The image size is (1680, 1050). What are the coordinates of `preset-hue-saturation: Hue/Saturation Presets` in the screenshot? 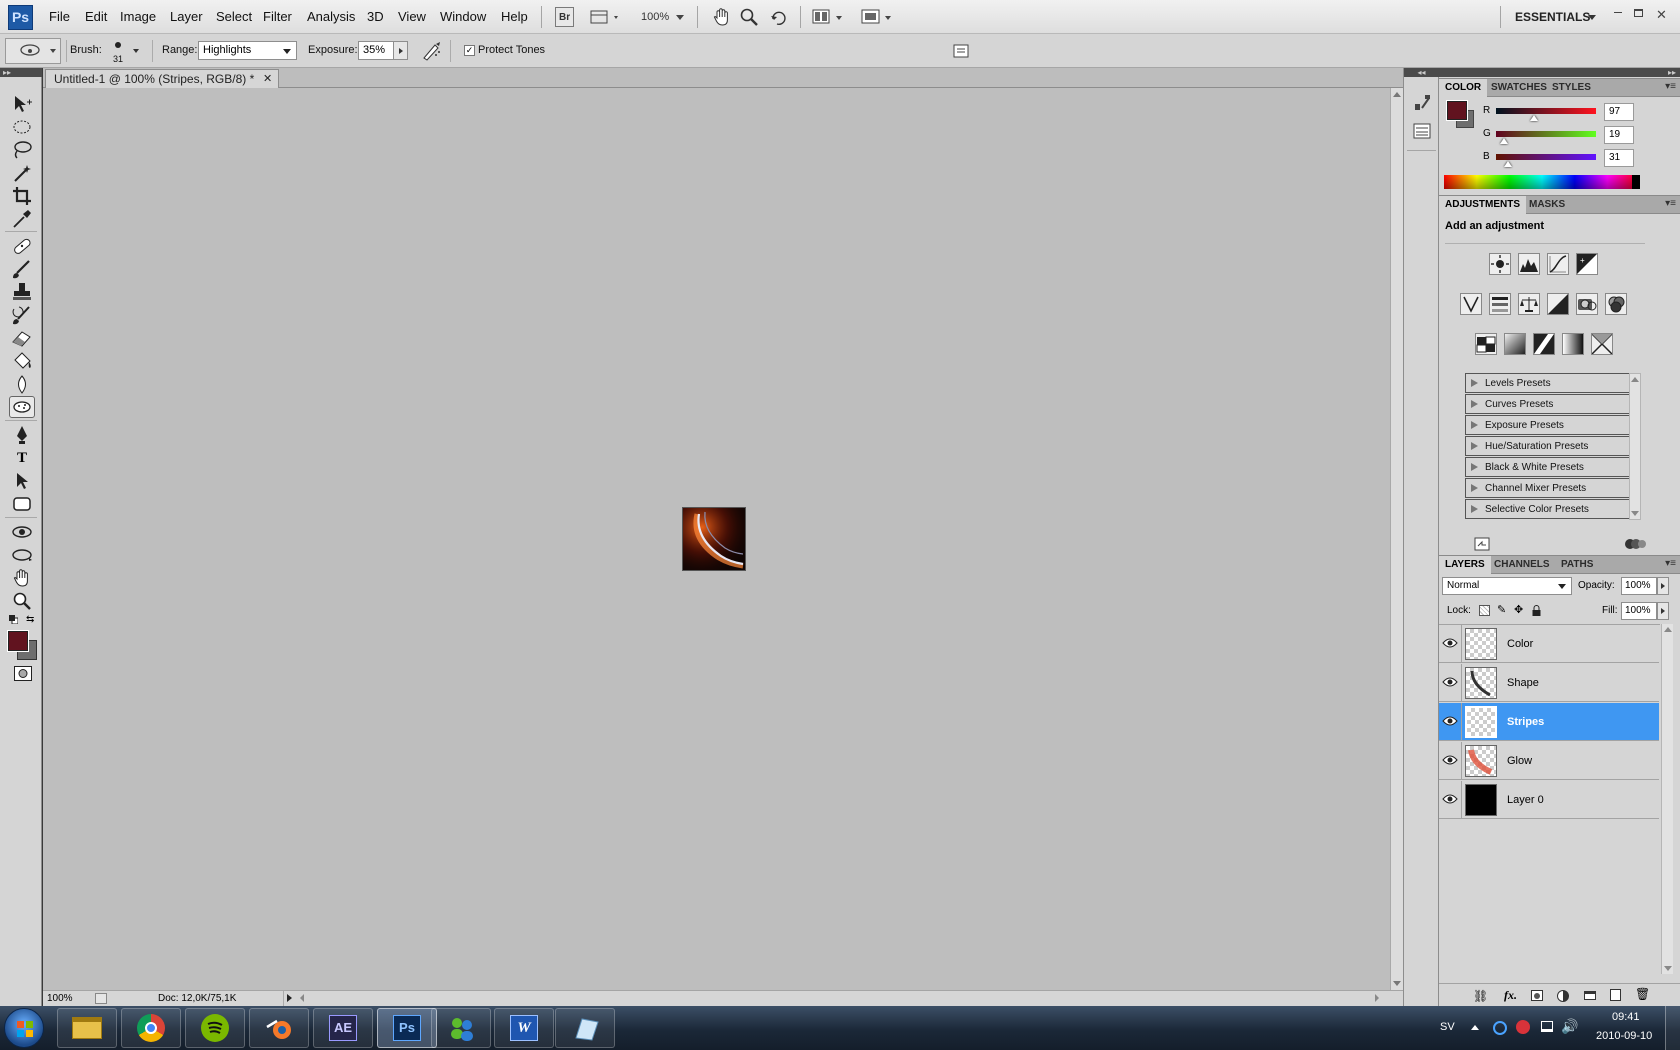 It's located at (1552, 446).